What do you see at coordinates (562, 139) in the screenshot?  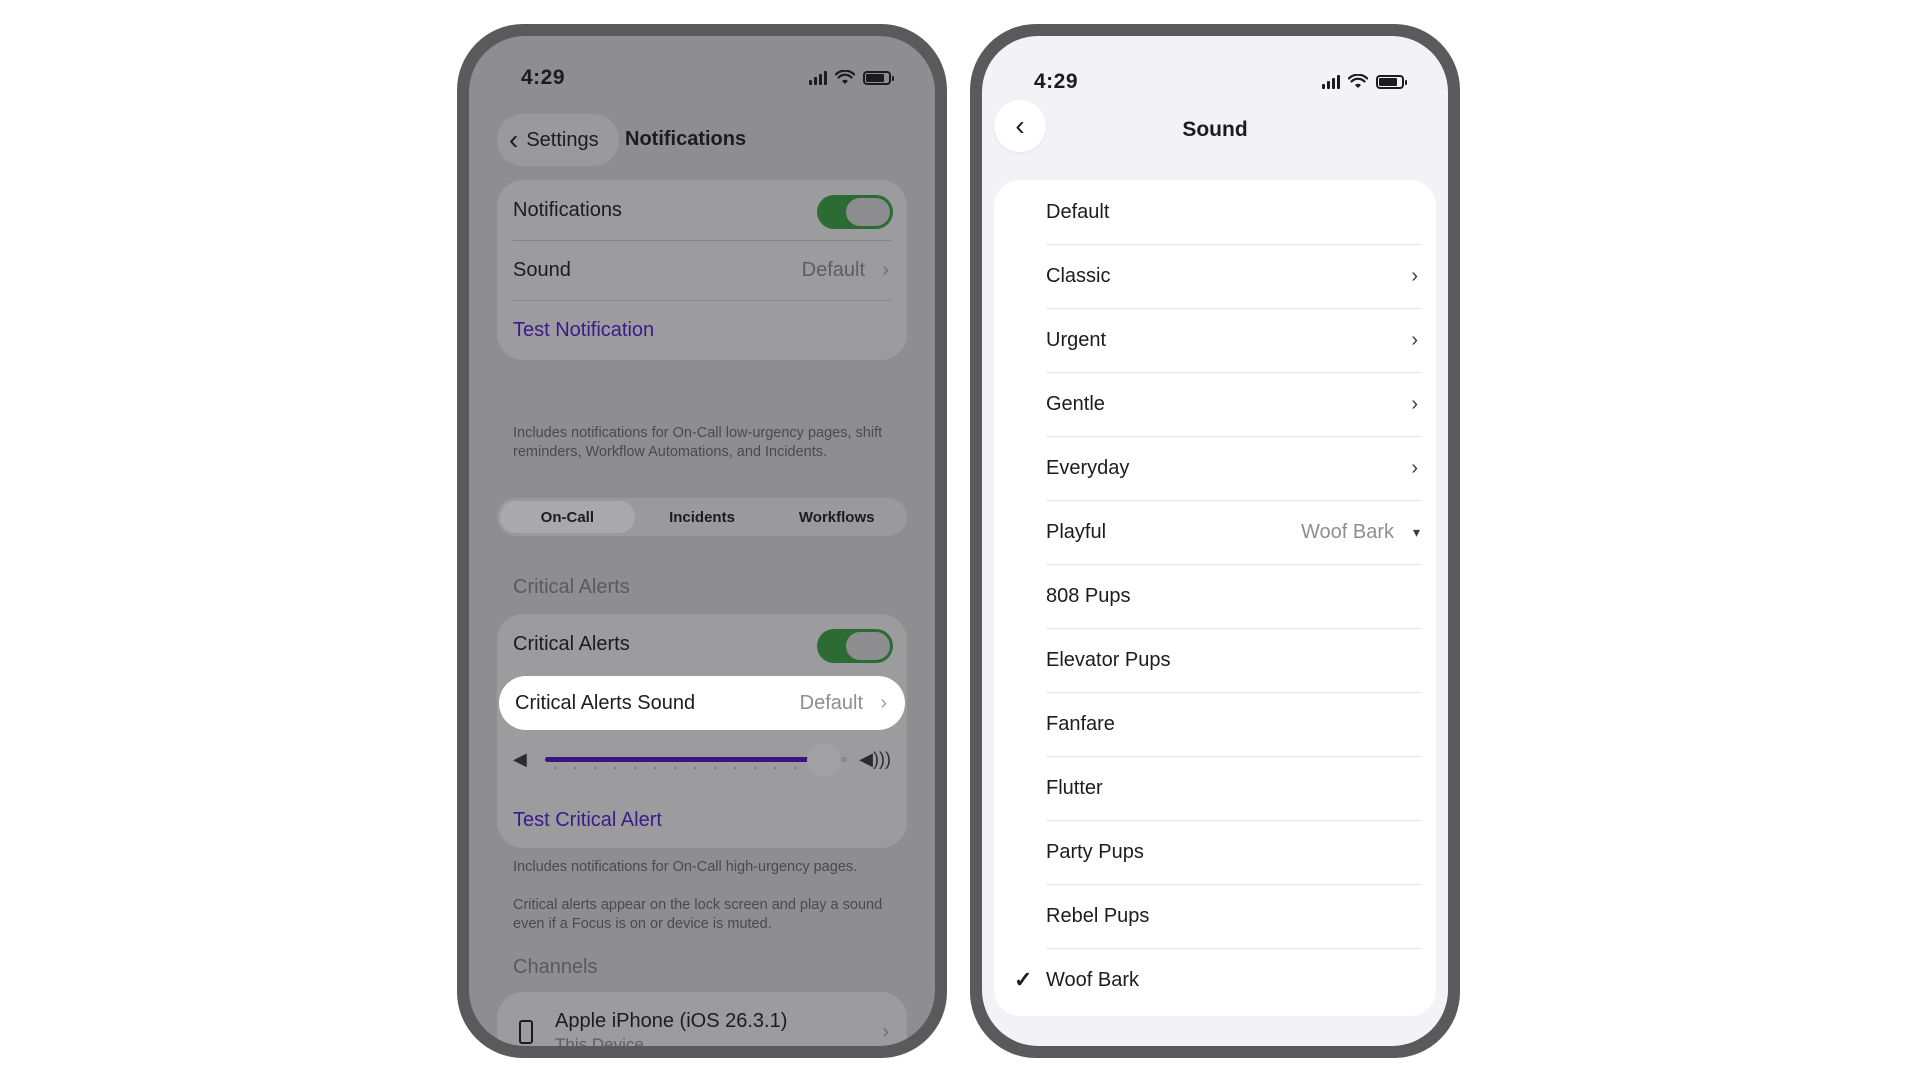 I see `back-label: Settings` at bounding box center [562, 139].